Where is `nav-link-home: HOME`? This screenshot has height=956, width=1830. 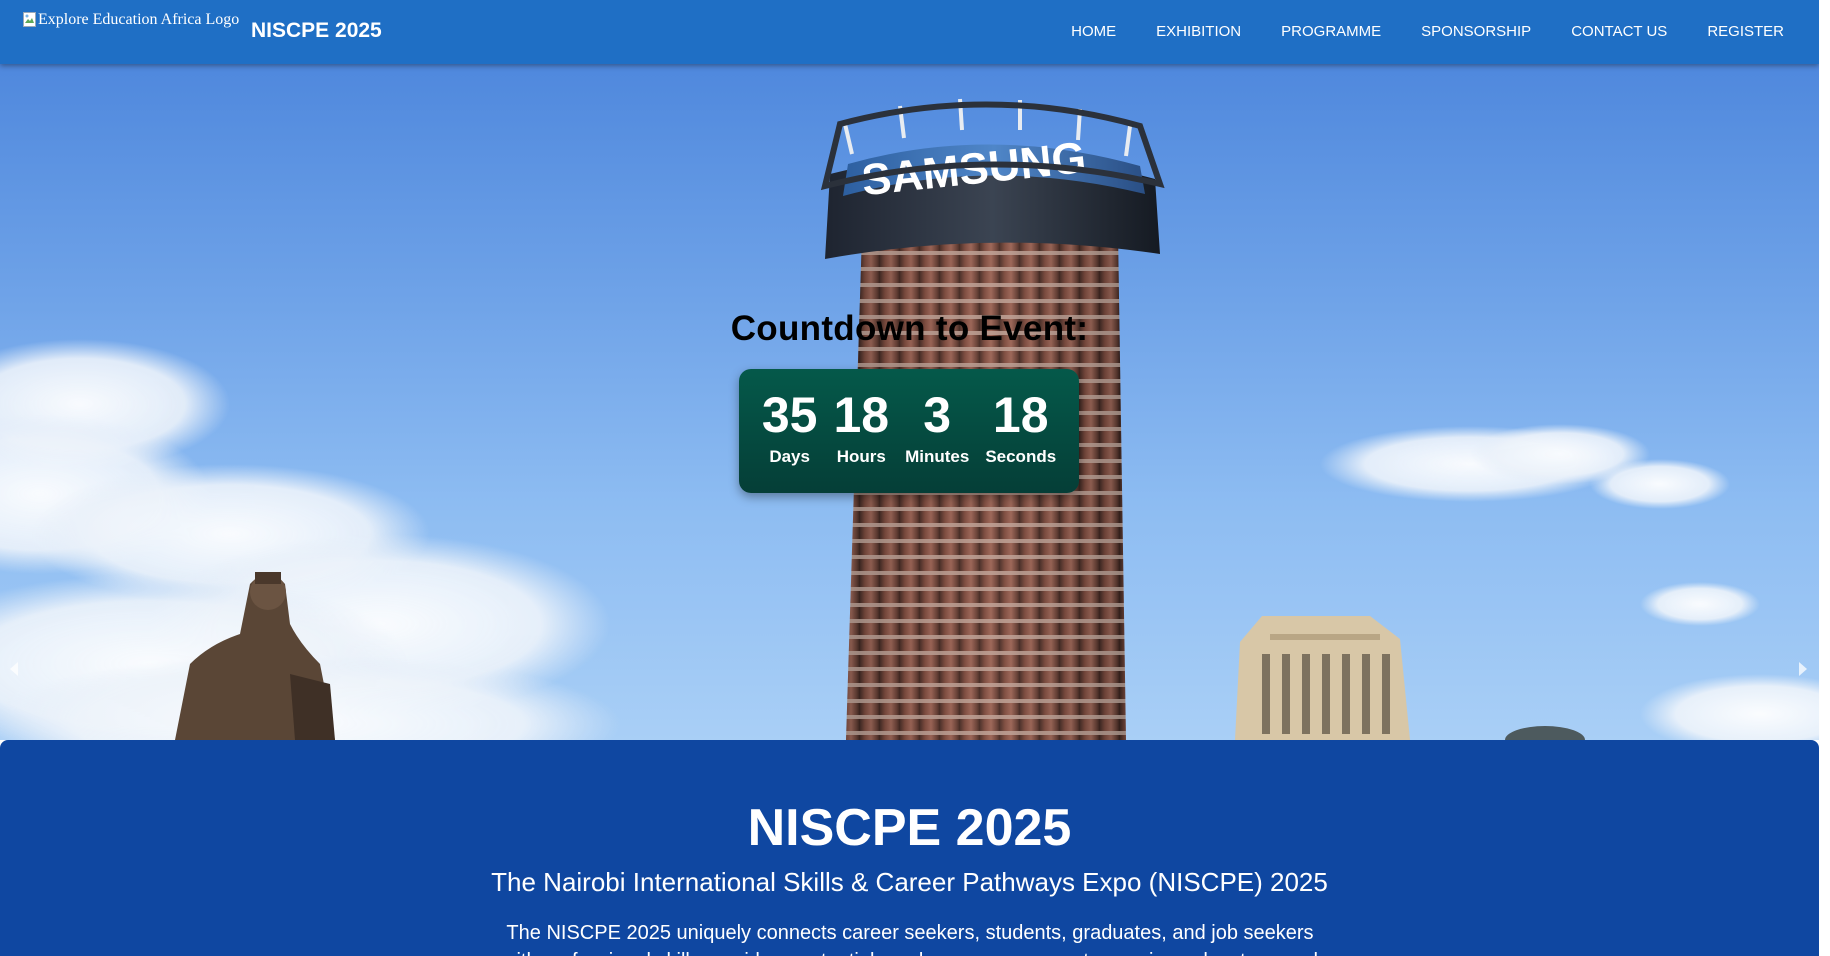 nav-link-home: HOME is located at coordinates (1093, 32).